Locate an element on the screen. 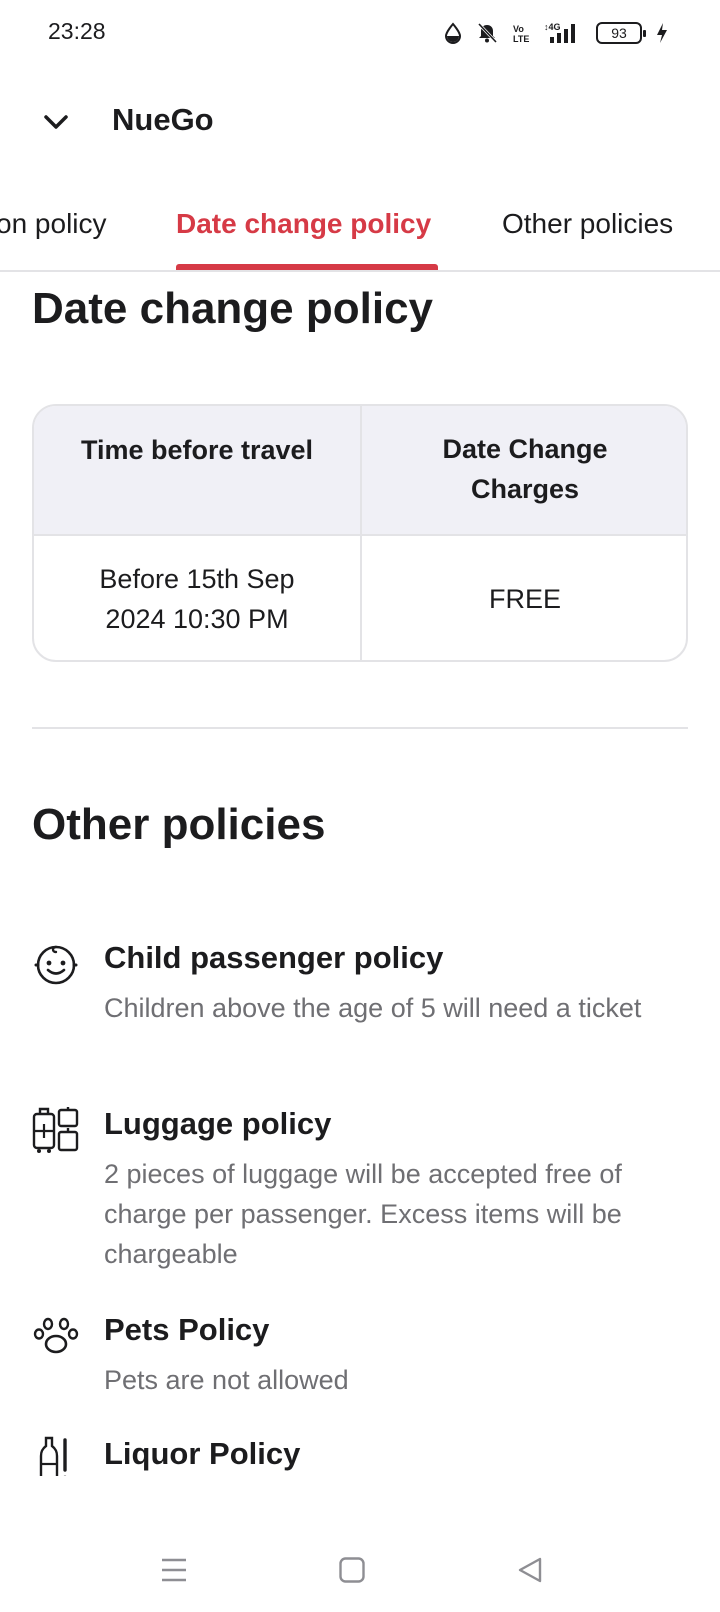 The image size is (720, 1612). policy-title-liquor: Liquor Policy is located at coordinates (202, 1453).